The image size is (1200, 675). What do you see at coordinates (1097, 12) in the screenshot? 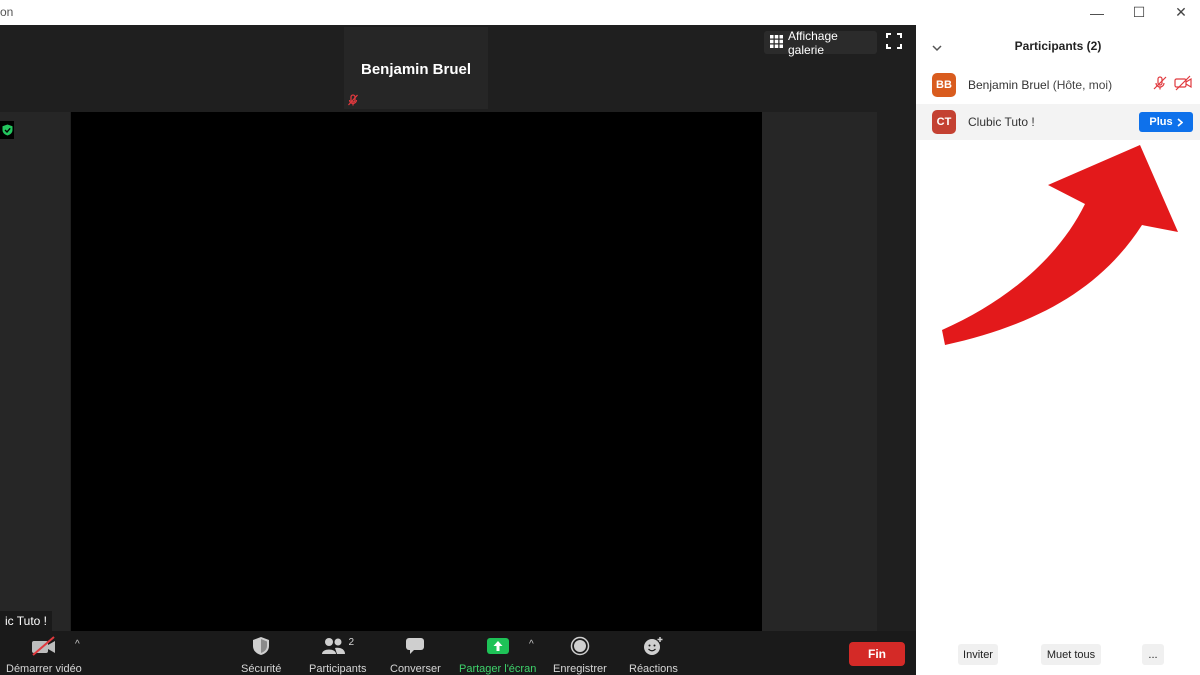
I see `minimize-button: —` at bounding box center [1097, 12].